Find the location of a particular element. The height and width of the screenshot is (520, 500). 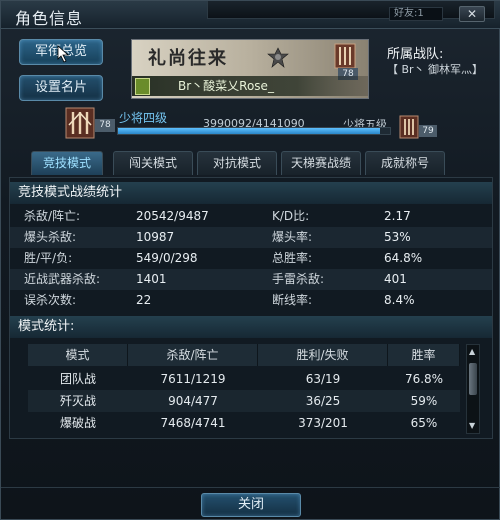

column-header-winrate: 胜率 is located at coordinates (424, 355).